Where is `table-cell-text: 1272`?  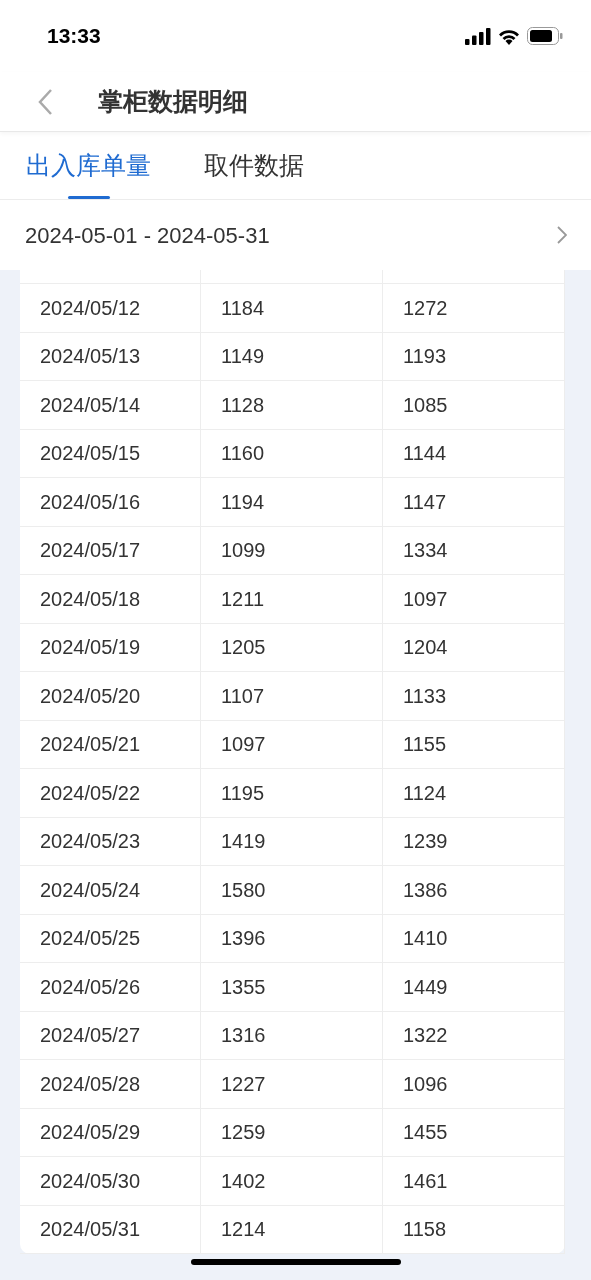 table-cell-text: 1272 is located at coordinates (425, 308).